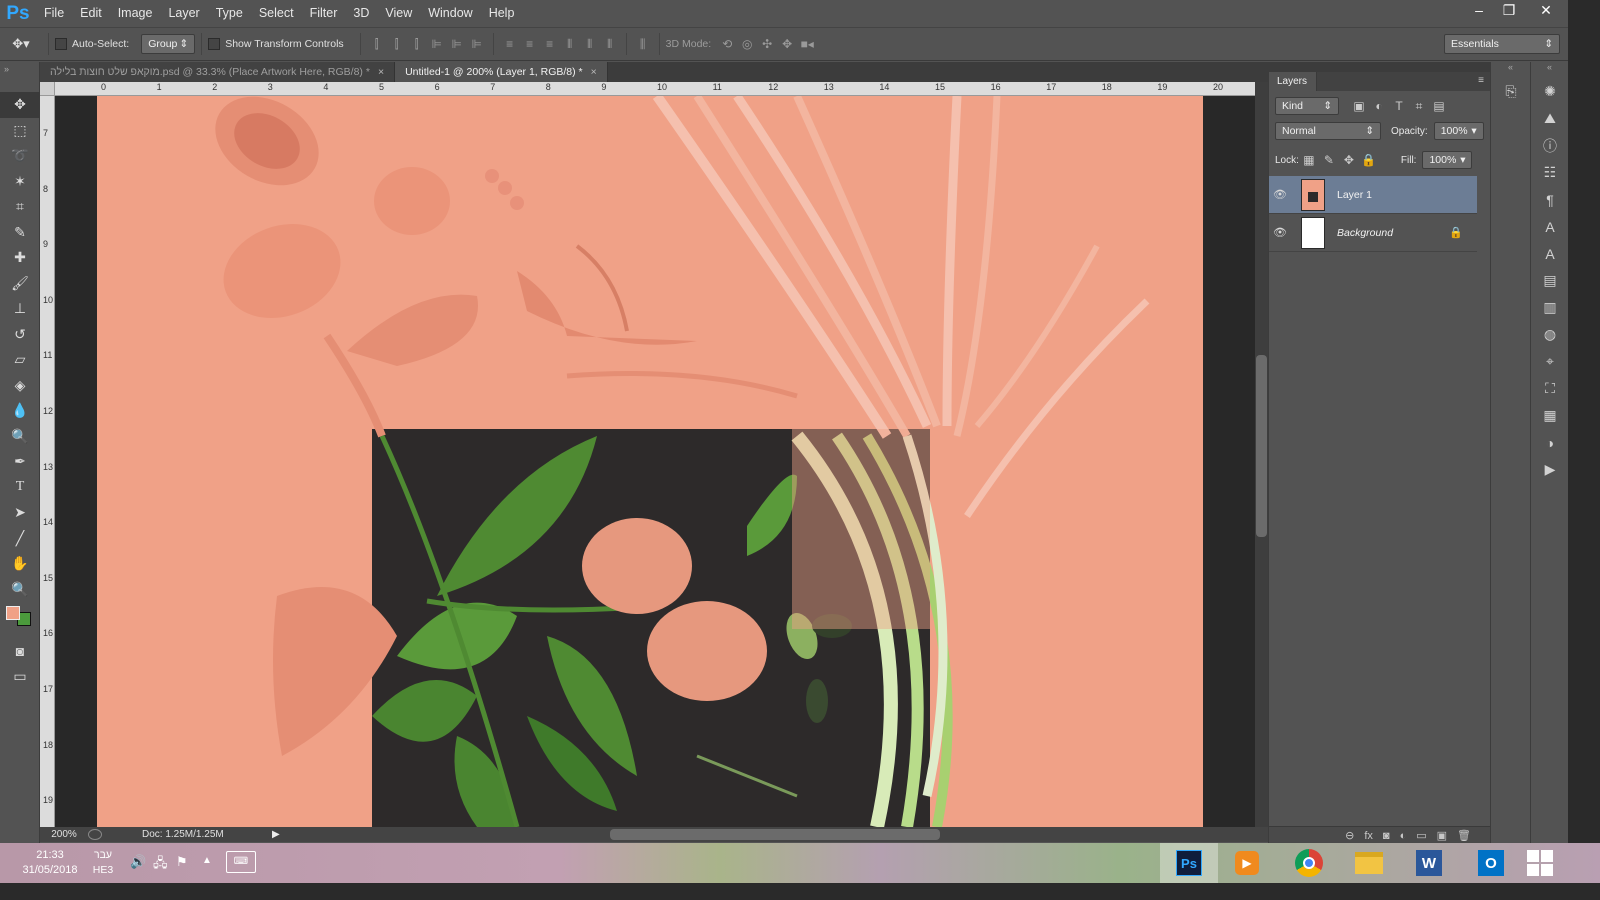 The height and width of the screenshot is (900, 1600). What do you see at coordinates (1280, 232) in the screenshot?
I see `visibility-eye-icon: 👁` at bounding box center [1280, 232].